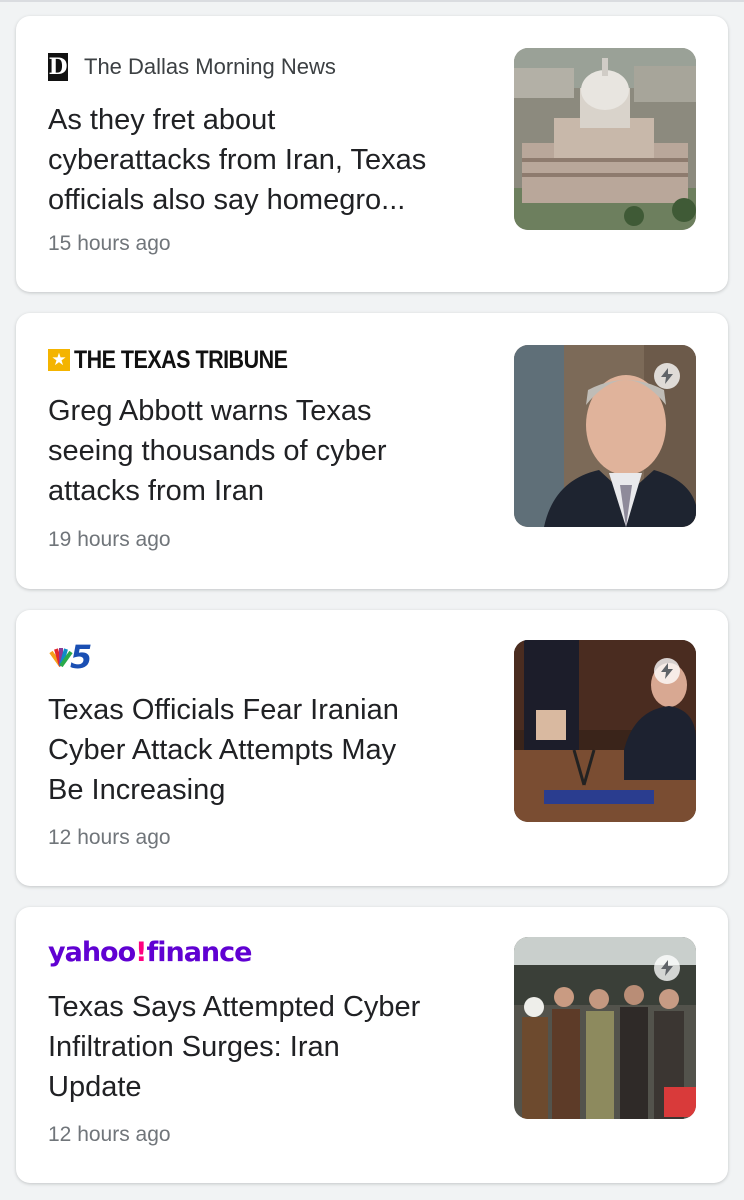  I want to click on headline-line: Texas Officials Fear Iranian, so click(223, 710).